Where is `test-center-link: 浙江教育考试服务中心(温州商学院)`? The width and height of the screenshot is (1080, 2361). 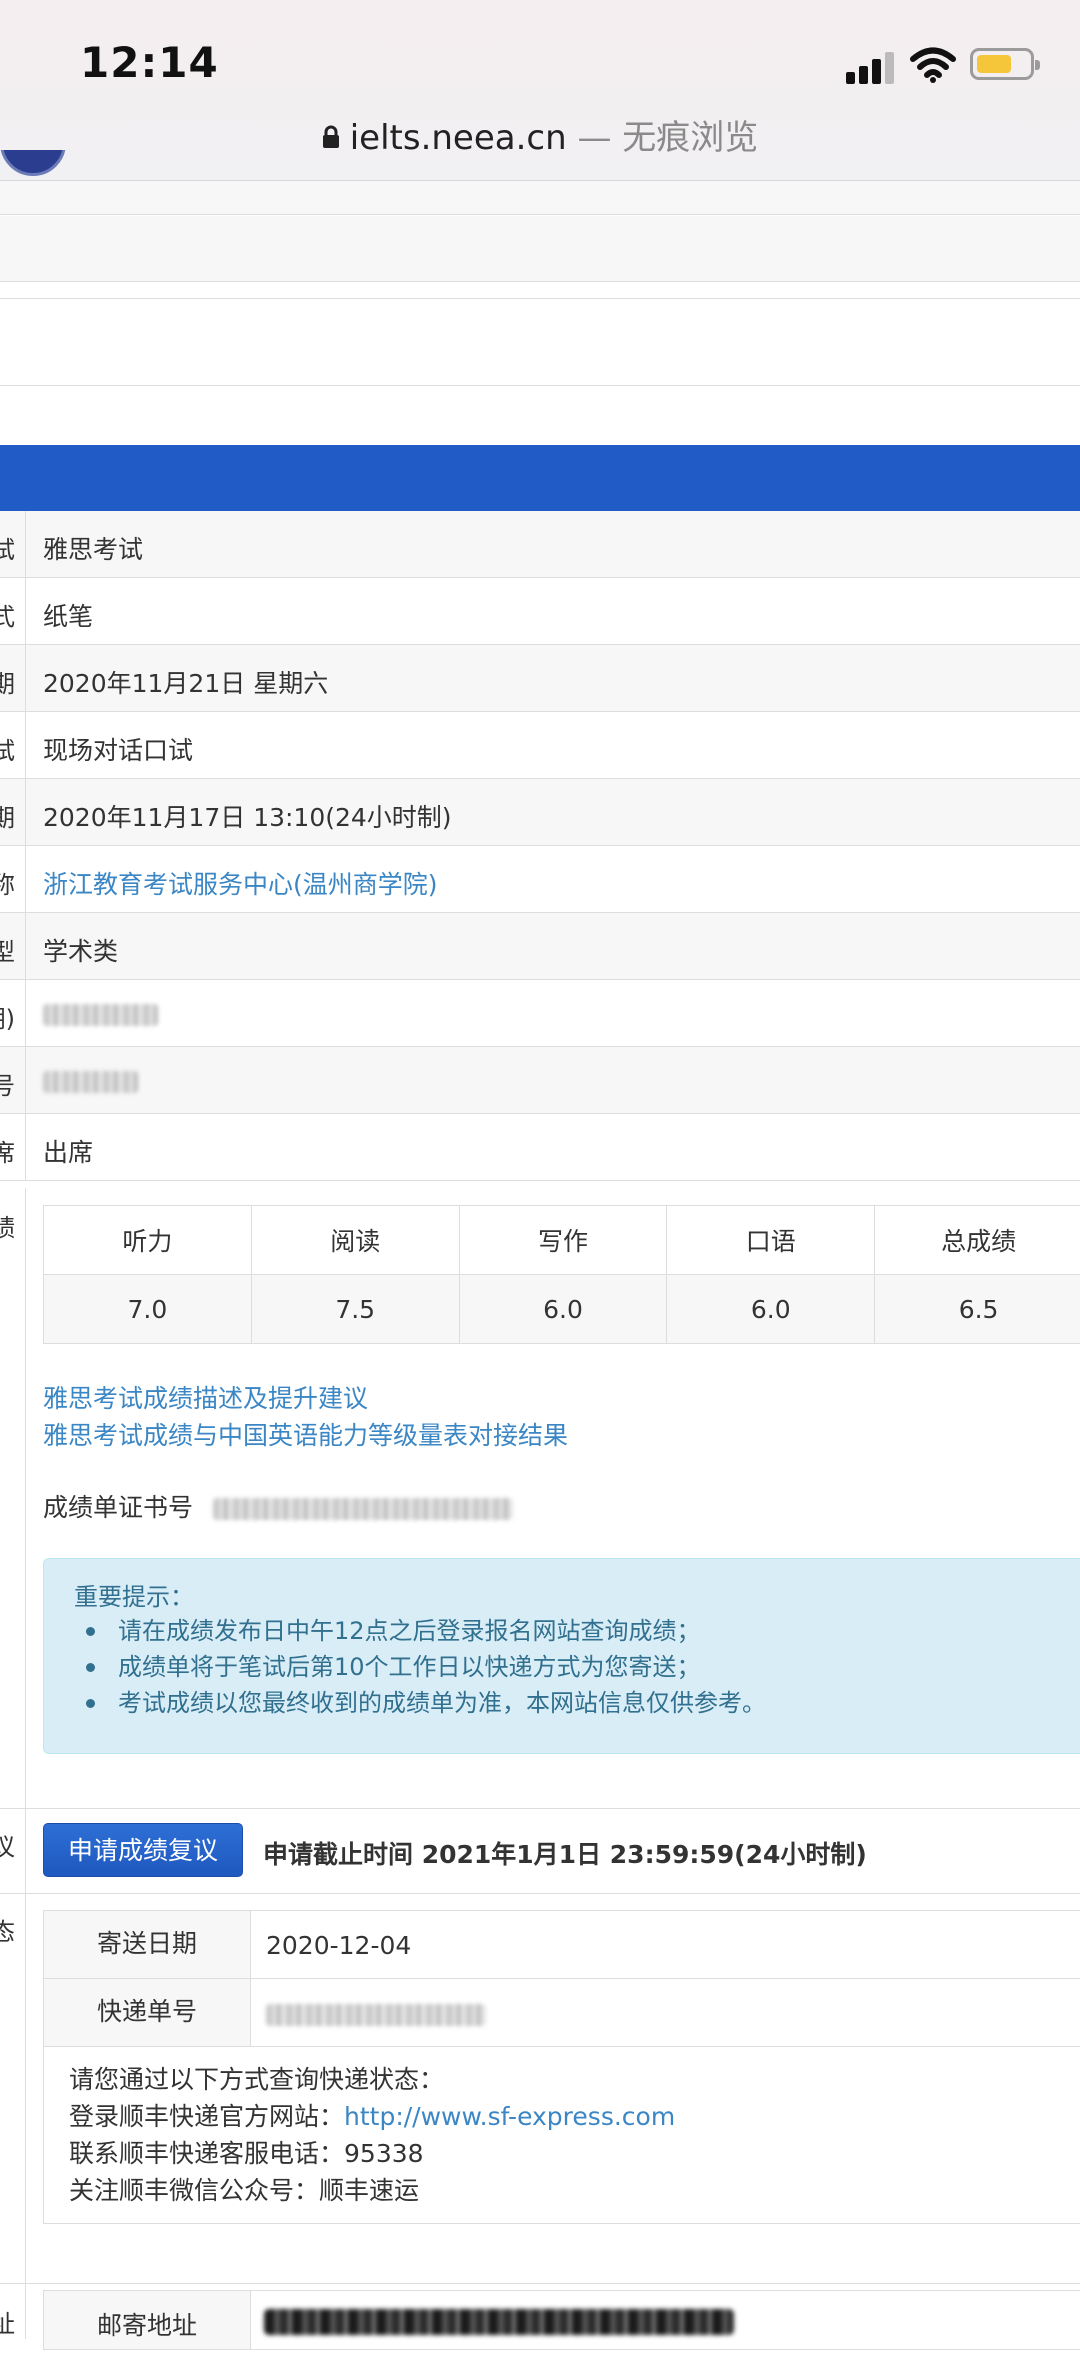
test-center-link: 浙江教育考试服务中心(温州商学院) is located at coordinates (240, 883).